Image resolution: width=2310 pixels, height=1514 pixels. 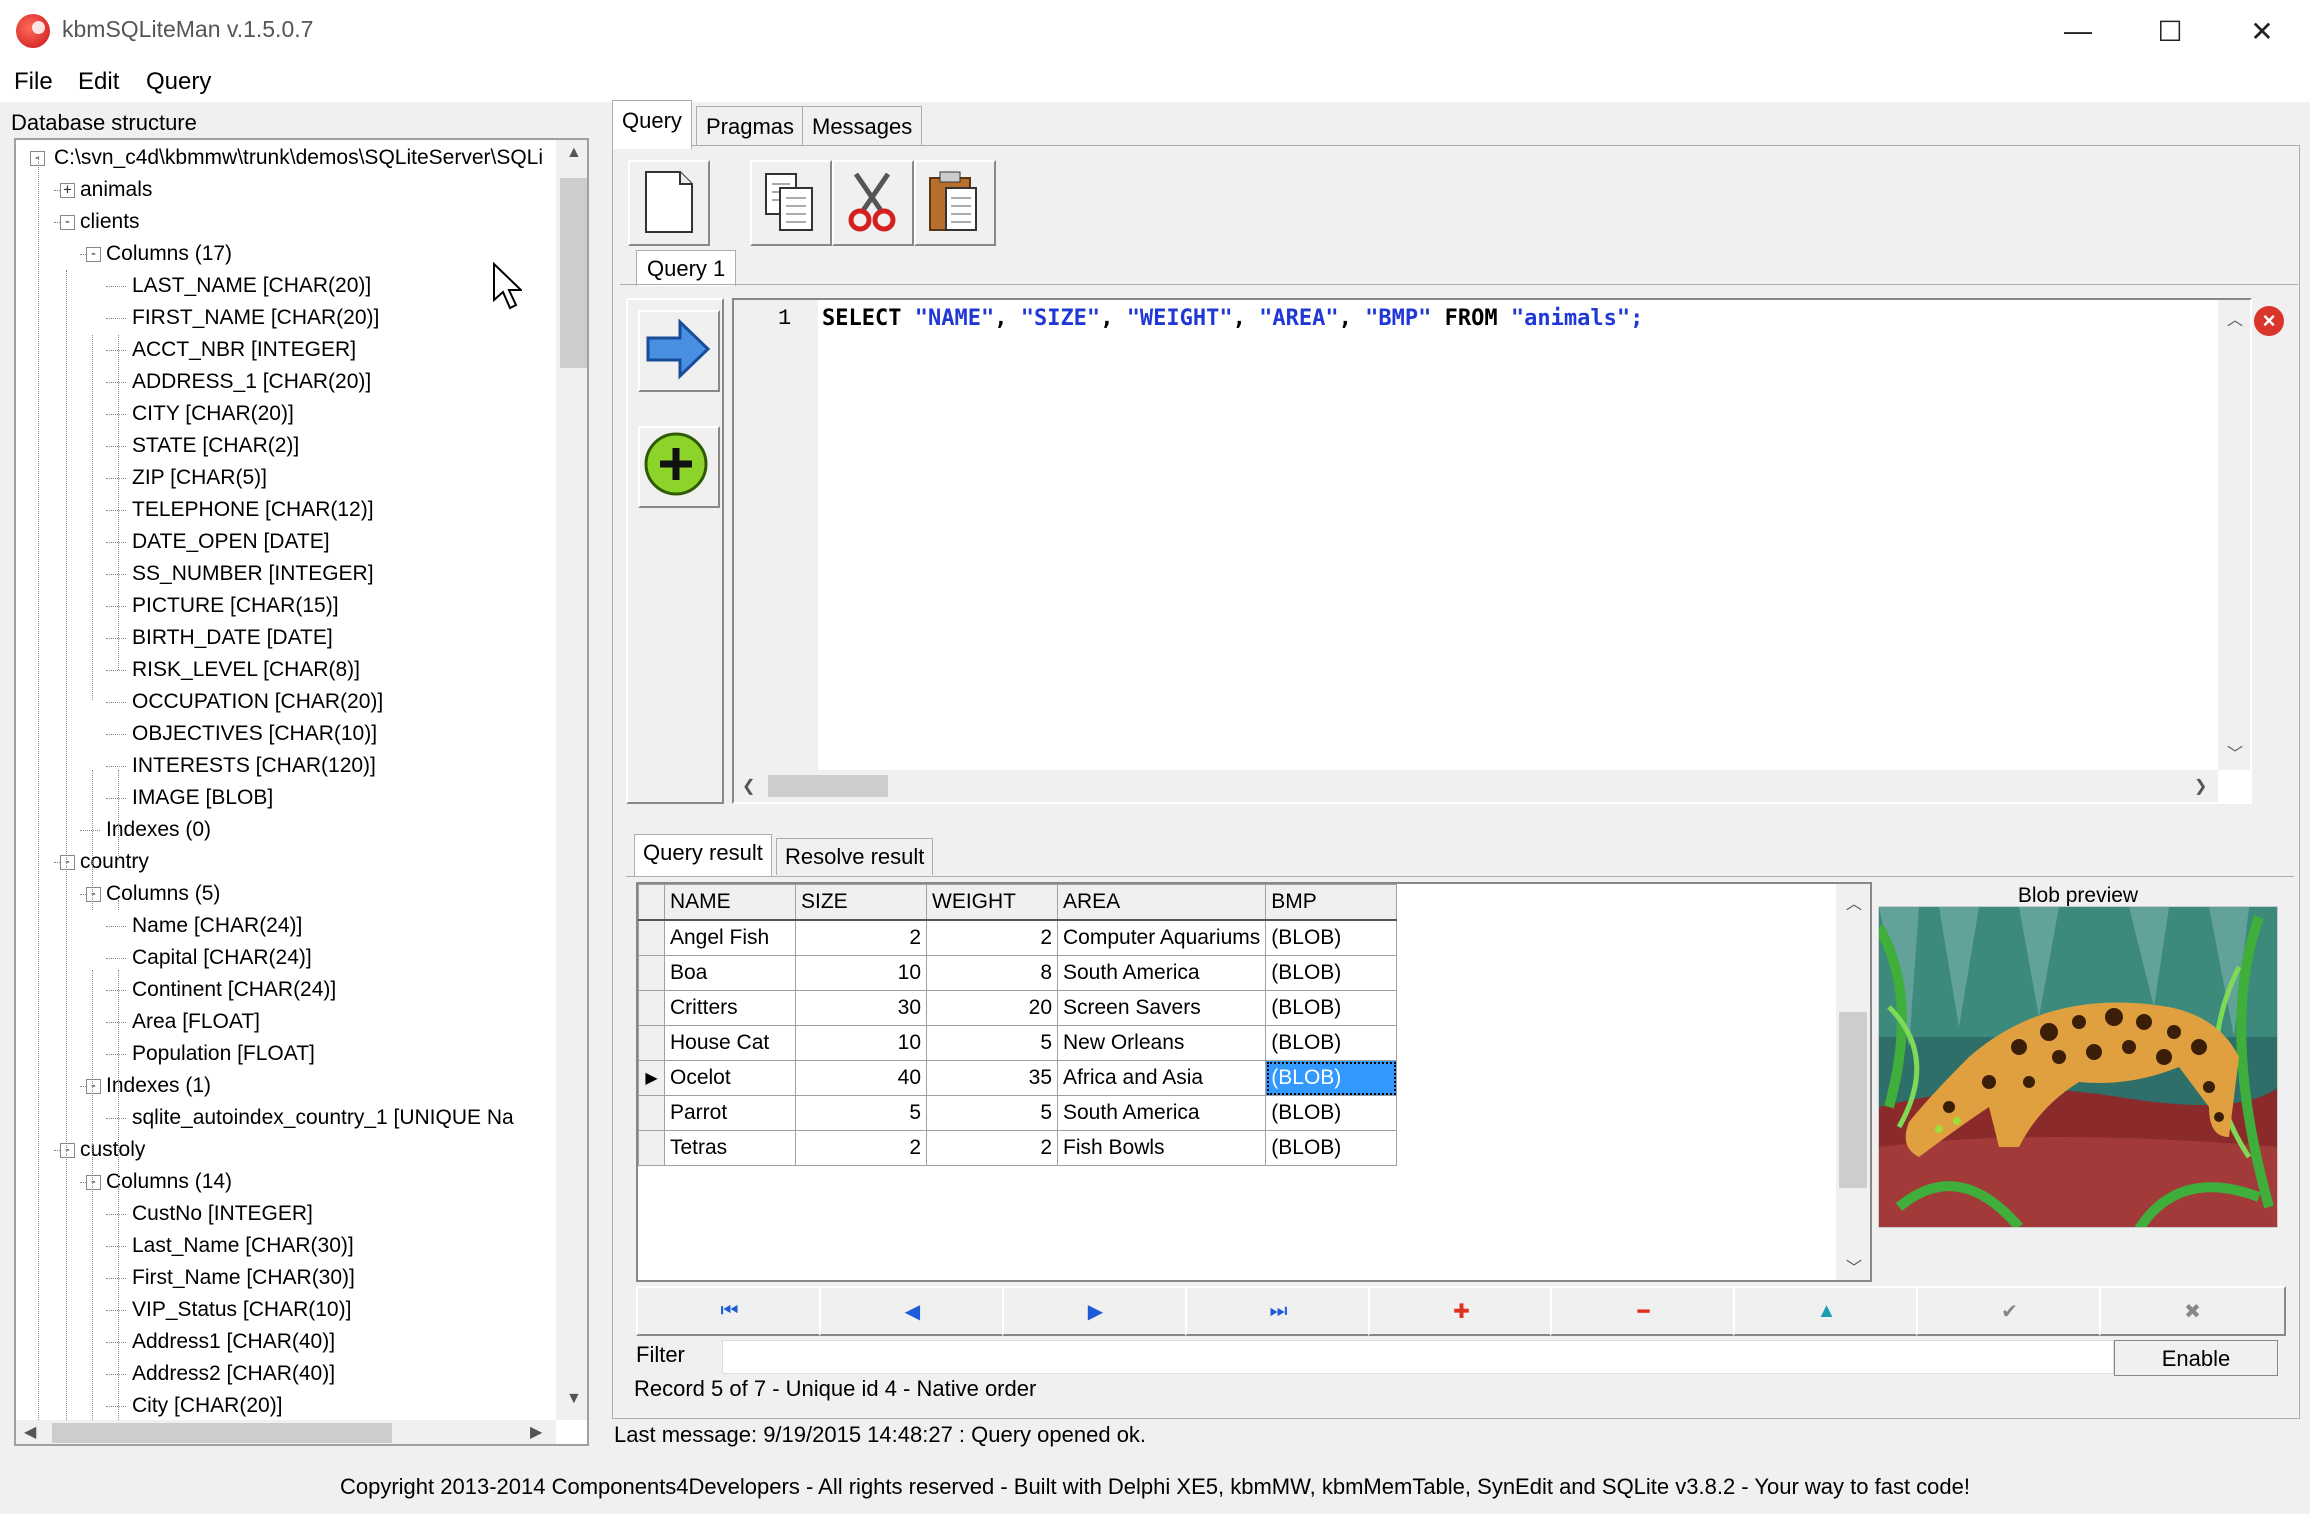 I want to click on grid-row: Parrot 5 5 South America (BLOB), so click(x=1018, y=1113).